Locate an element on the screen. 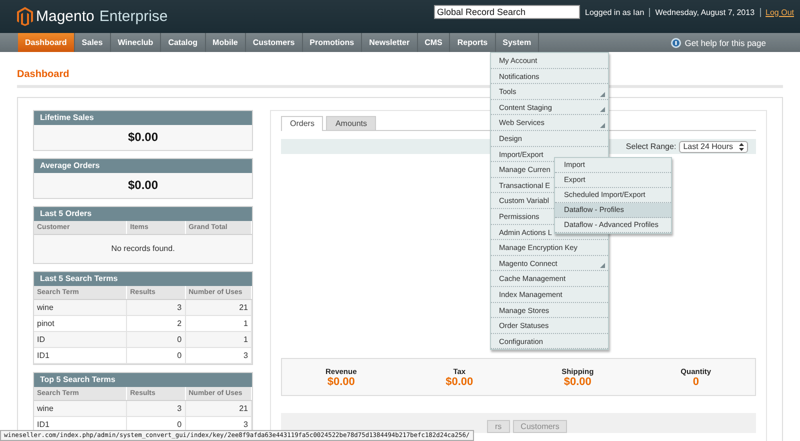 The width and height of the screenshot is (800, 441). logo-edition: Enterprise is located at coordinates (133, 16).